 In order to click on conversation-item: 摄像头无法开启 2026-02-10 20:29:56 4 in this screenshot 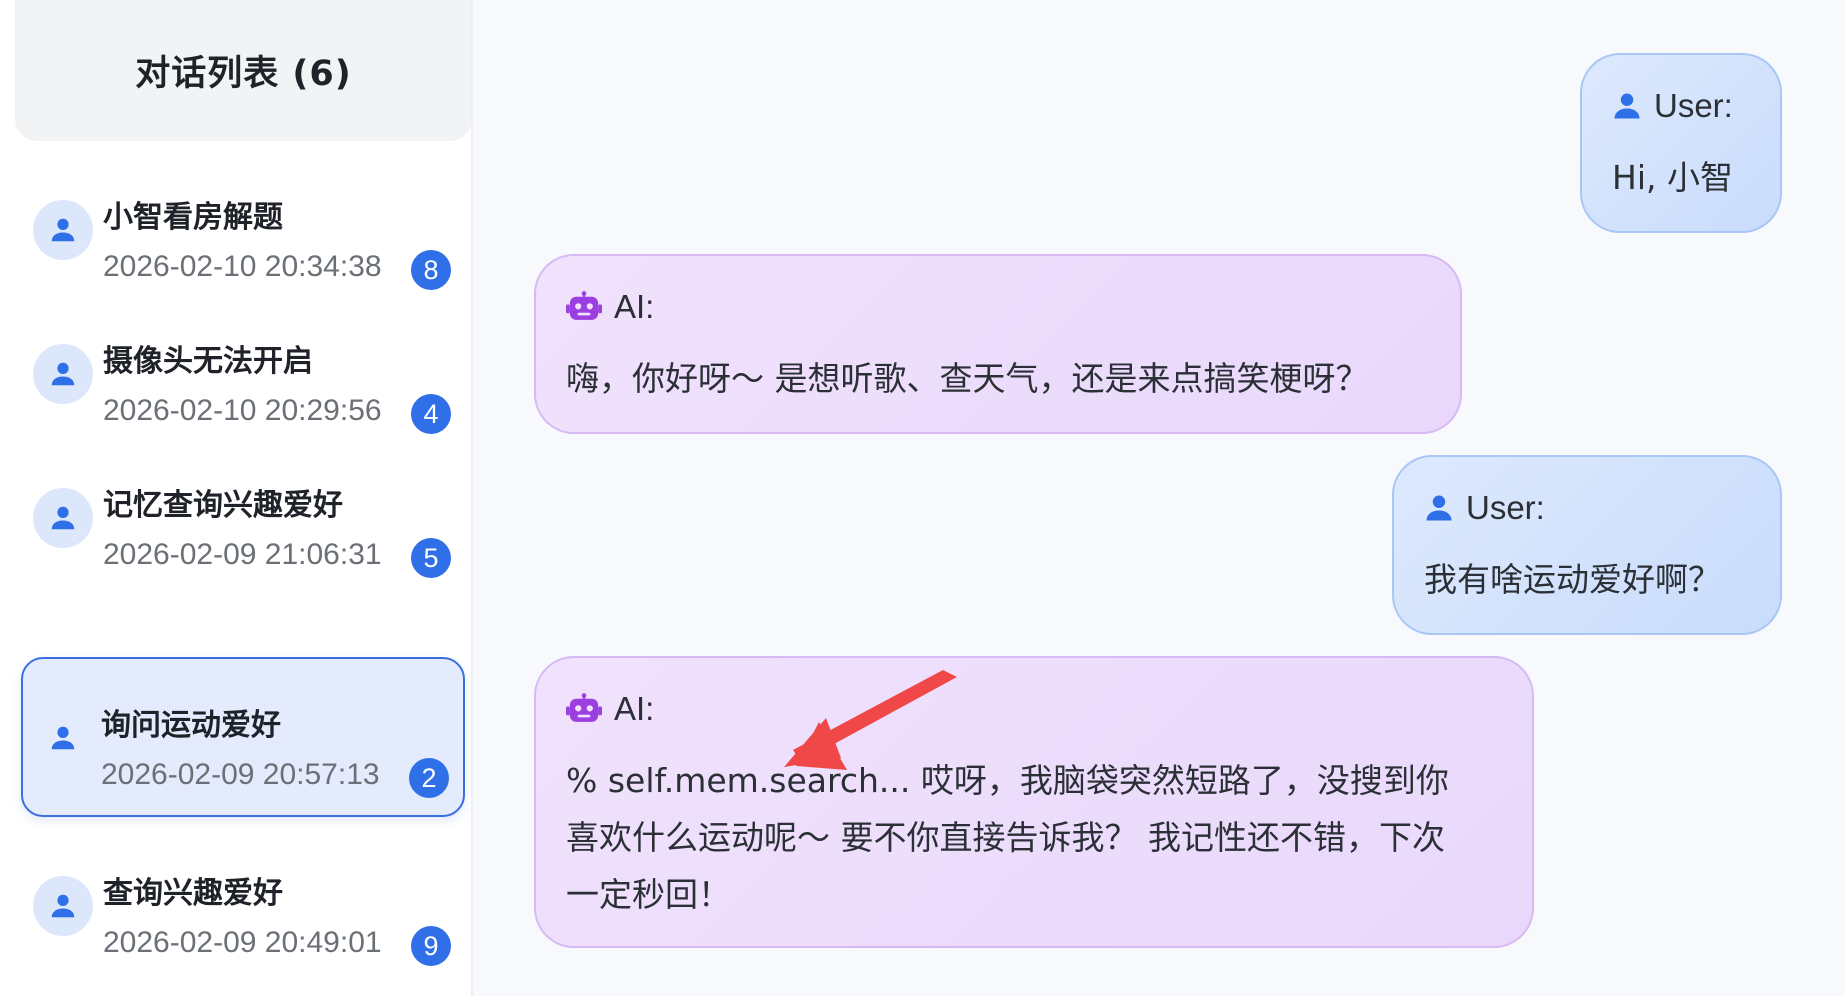, I will do `click(243, 371)`.